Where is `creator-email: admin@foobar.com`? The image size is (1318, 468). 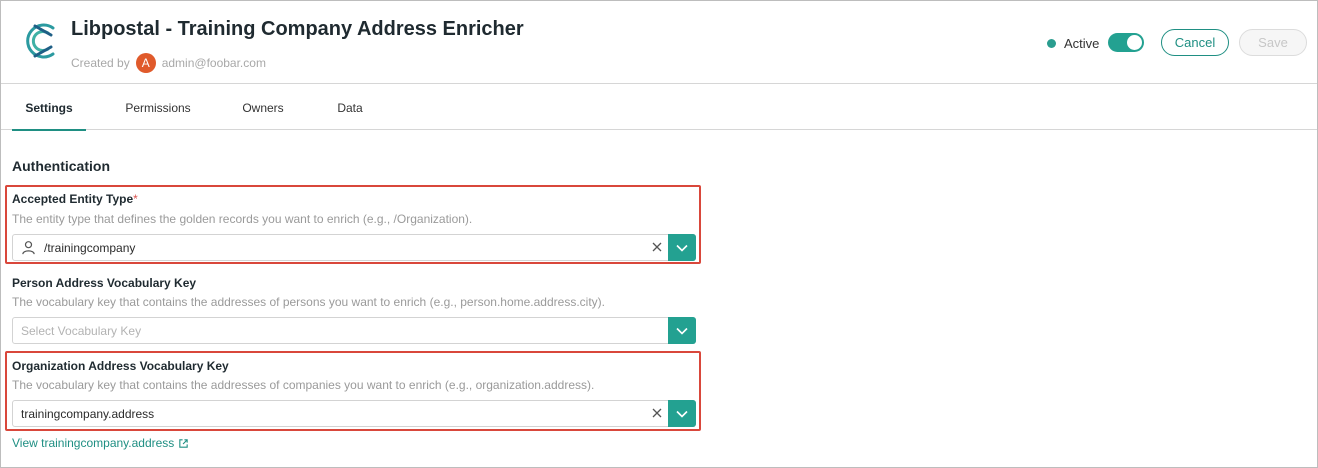 creator-email: admin@foobar.com is located at coordinates (213, 63).